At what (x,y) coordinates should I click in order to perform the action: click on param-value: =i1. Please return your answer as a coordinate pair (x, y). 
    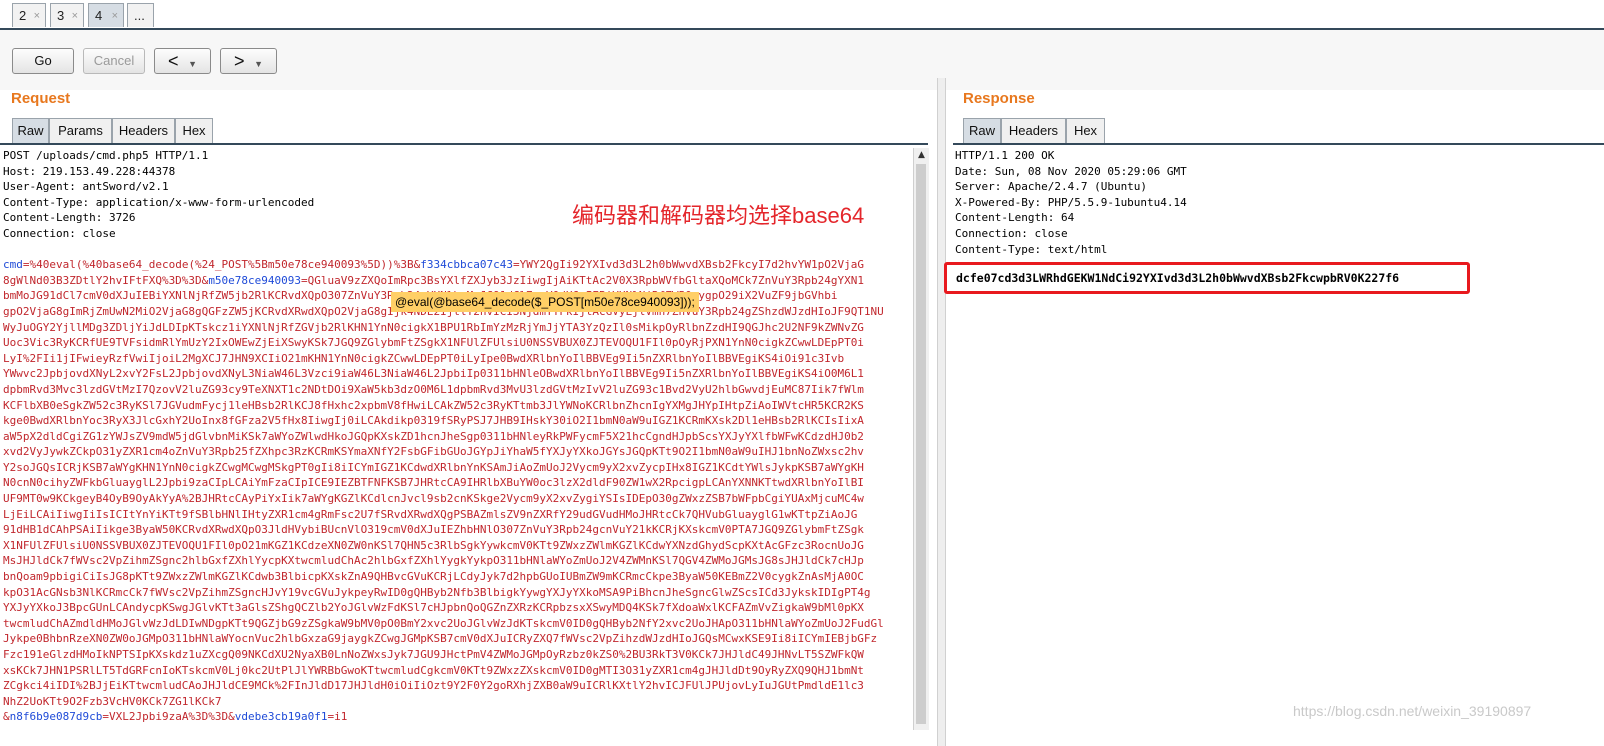
    Looking at the image, I should click on (337, 717).